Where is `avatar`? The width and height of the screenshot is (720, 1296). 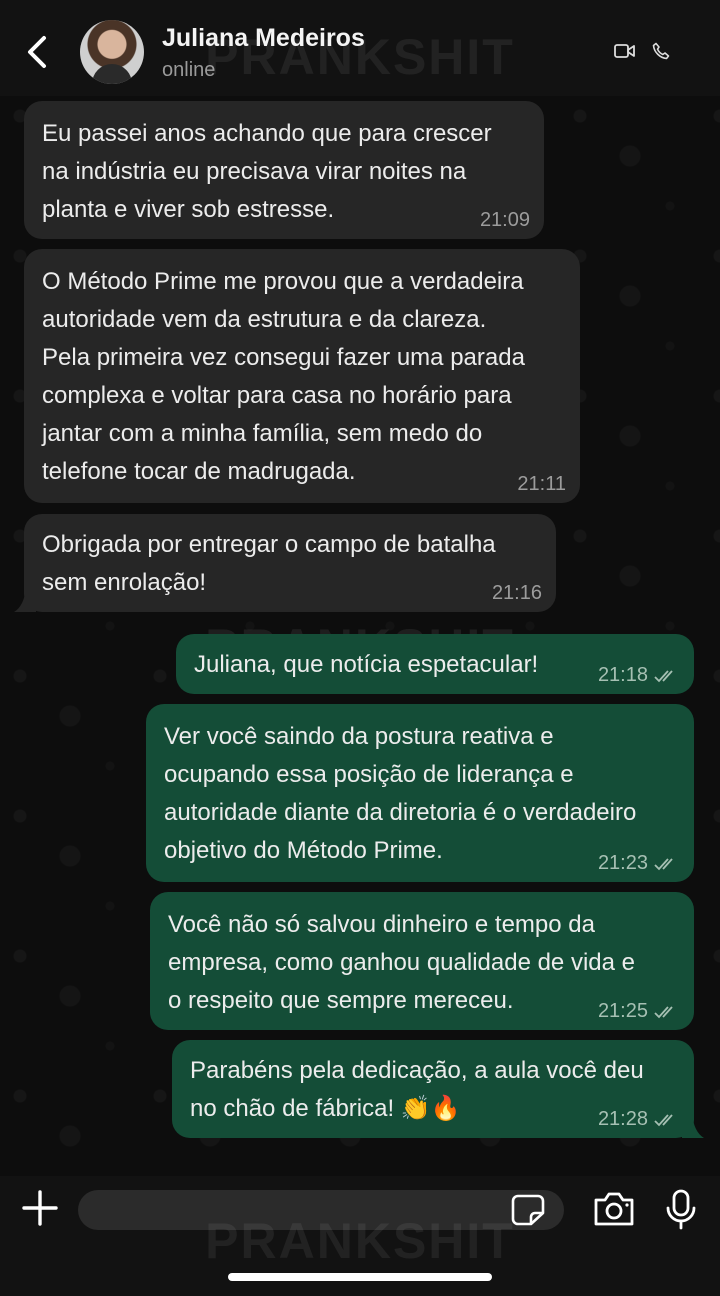
avatar is located at coordinates (112, 52).